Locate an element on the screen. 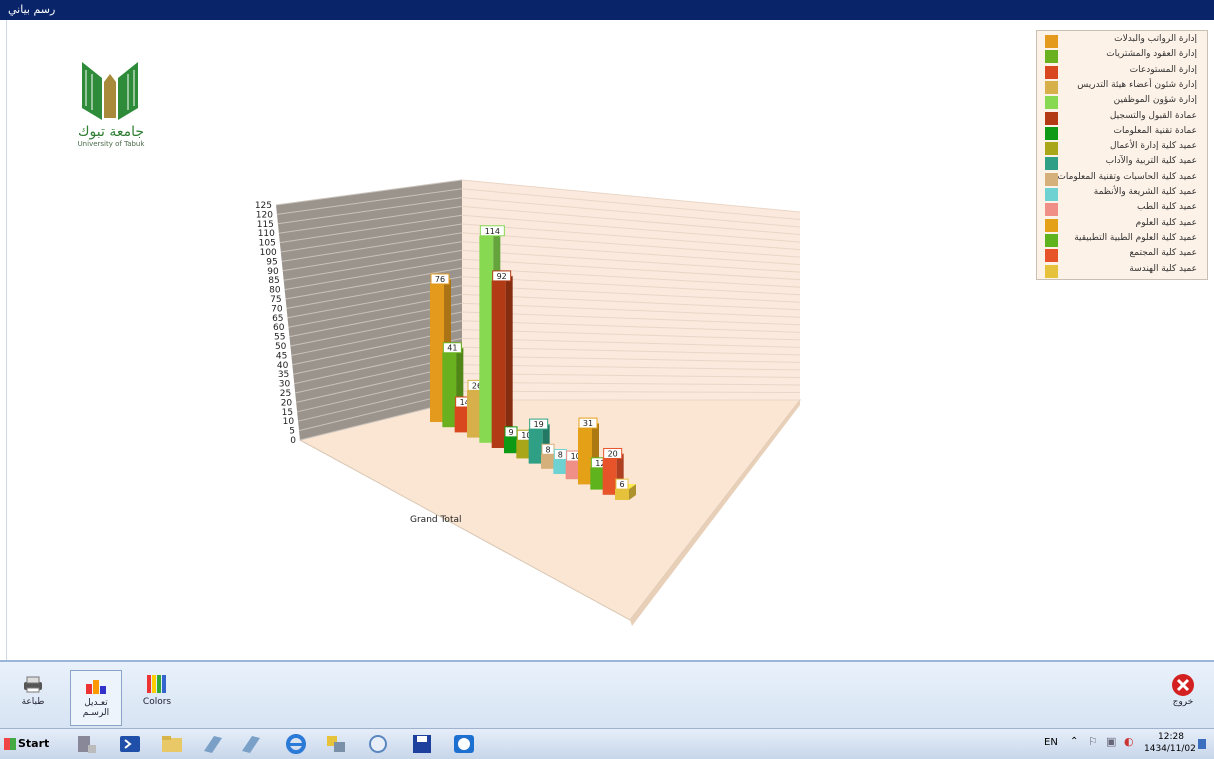 Image resolution: width=1214 pixels, height=759 pixels. legend-item: عميد كلية التربية والآداب is located at coordinates (1122, 163).